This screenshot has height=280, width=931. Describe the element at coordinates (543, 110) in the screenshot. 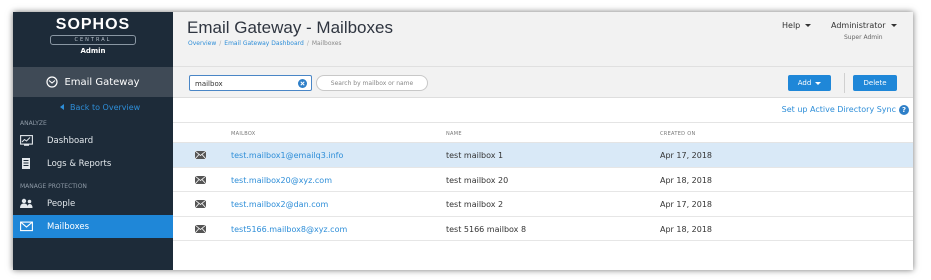

I see `sync-row: Set up Active Directory Sync ?` at that location.